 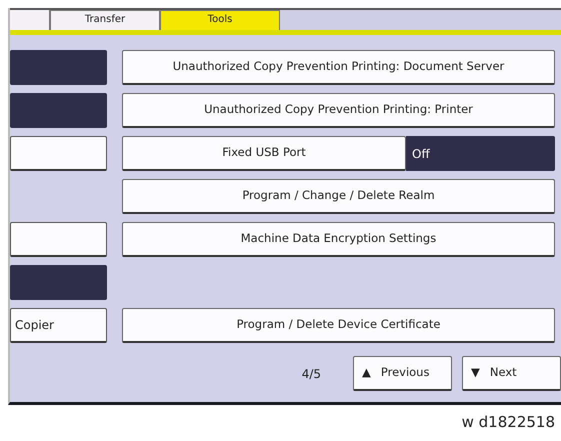 What do you see at coordinates (105, 20) in the screenshot?
I see `tab: Transfer` at bounding box center [105, 20].